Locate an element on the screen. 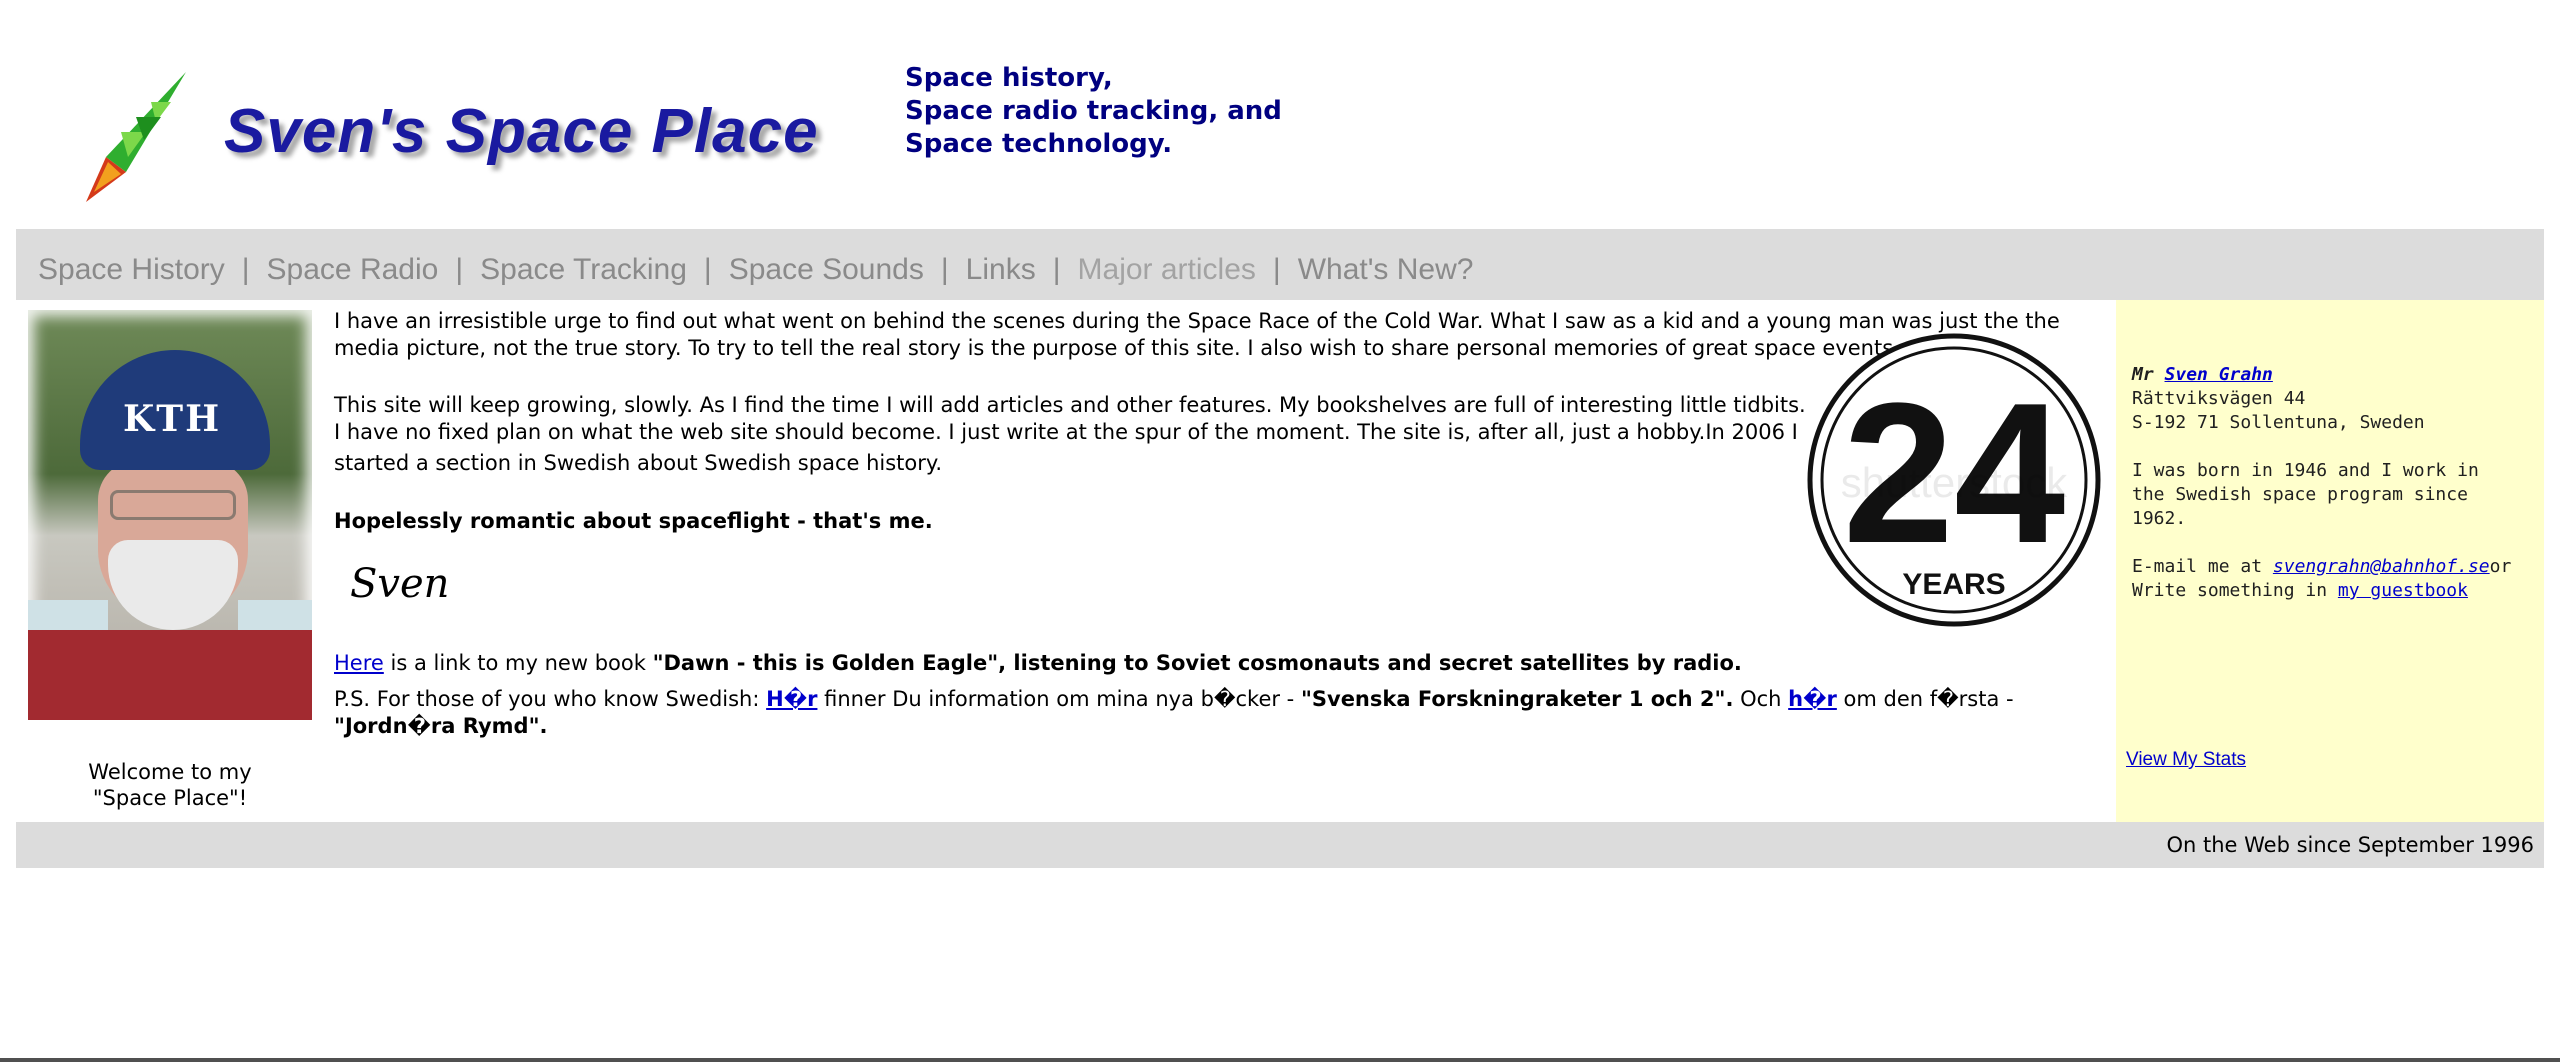 The image size is (2560, 1062). first-book-title: "Jordn�ra Rymd". is located at coordinates (441, 726).